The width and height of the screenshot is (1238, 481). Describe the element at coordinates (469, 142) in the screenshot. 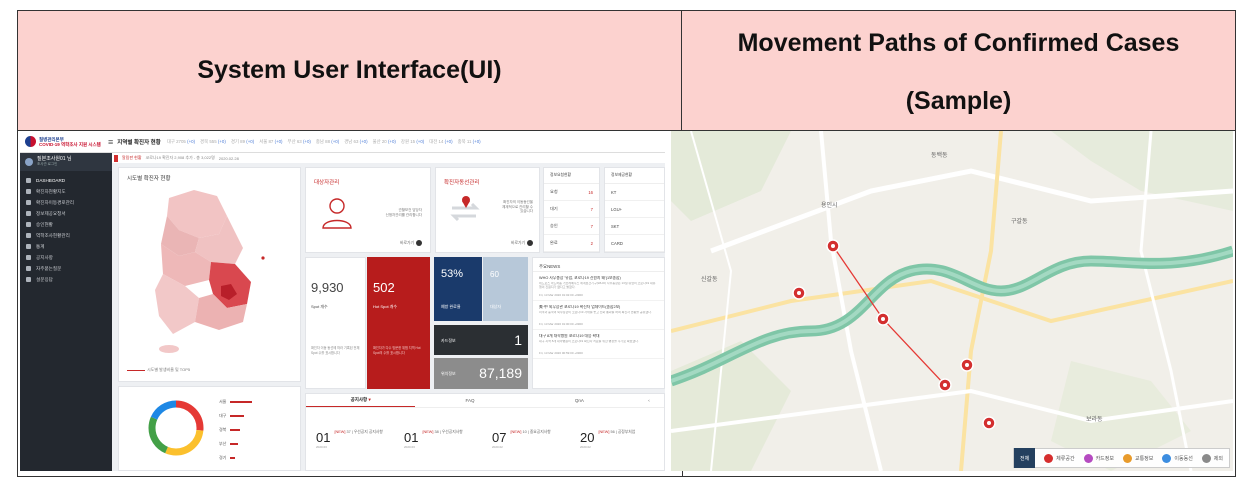

I see `region-stat-chip: 충북 11 (+0)` at that location.